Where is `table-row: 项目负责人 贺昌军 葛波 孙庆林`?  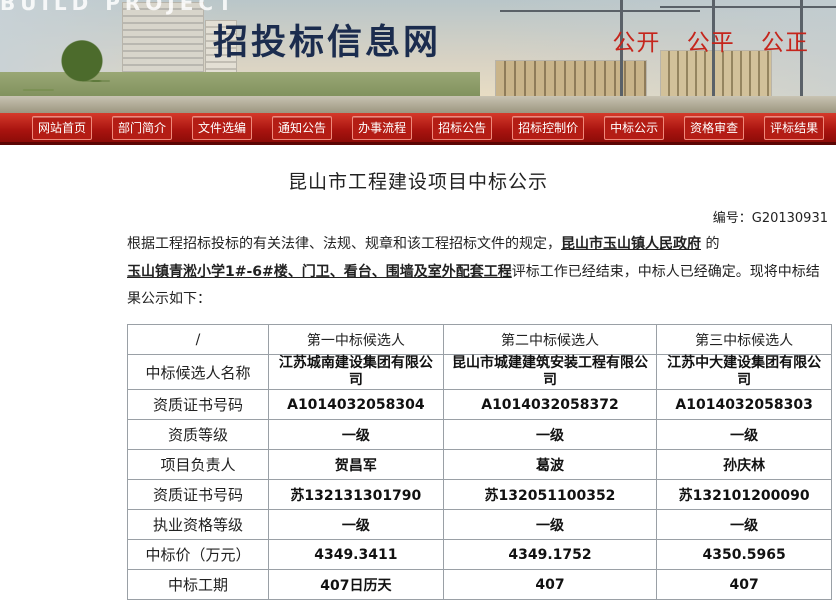 table-row: 项目负责人 贺昌军 葛波 孙庆林 is located at coordinates (479, 464).